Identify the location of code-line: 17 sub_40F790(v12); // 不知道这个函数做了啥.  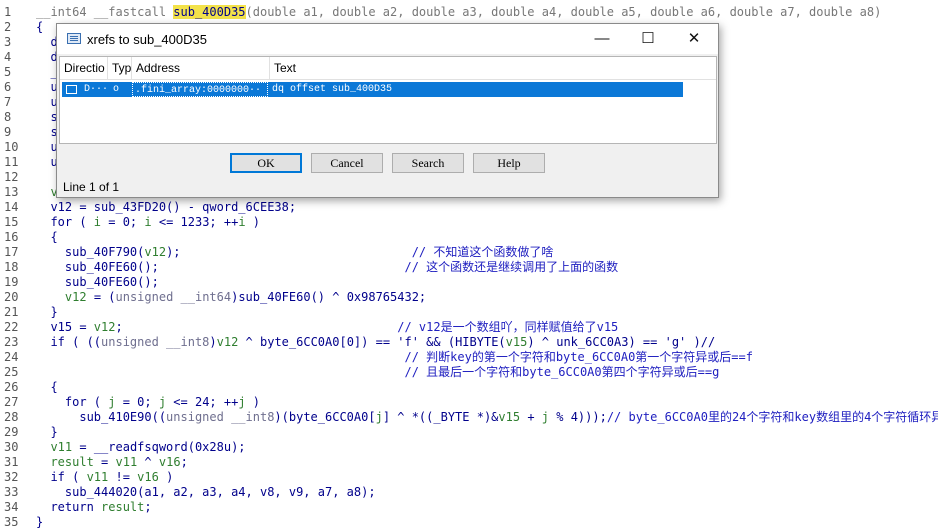
(276, 252).